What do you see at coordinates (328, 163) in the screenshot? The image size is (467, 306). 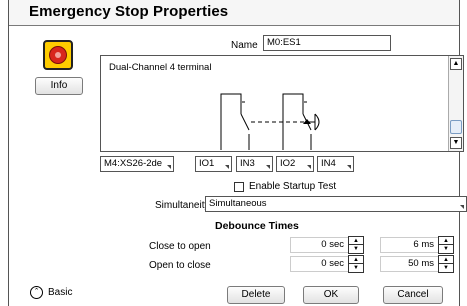 I see `terminal-value: IN4` at bounding box center [328, 163].